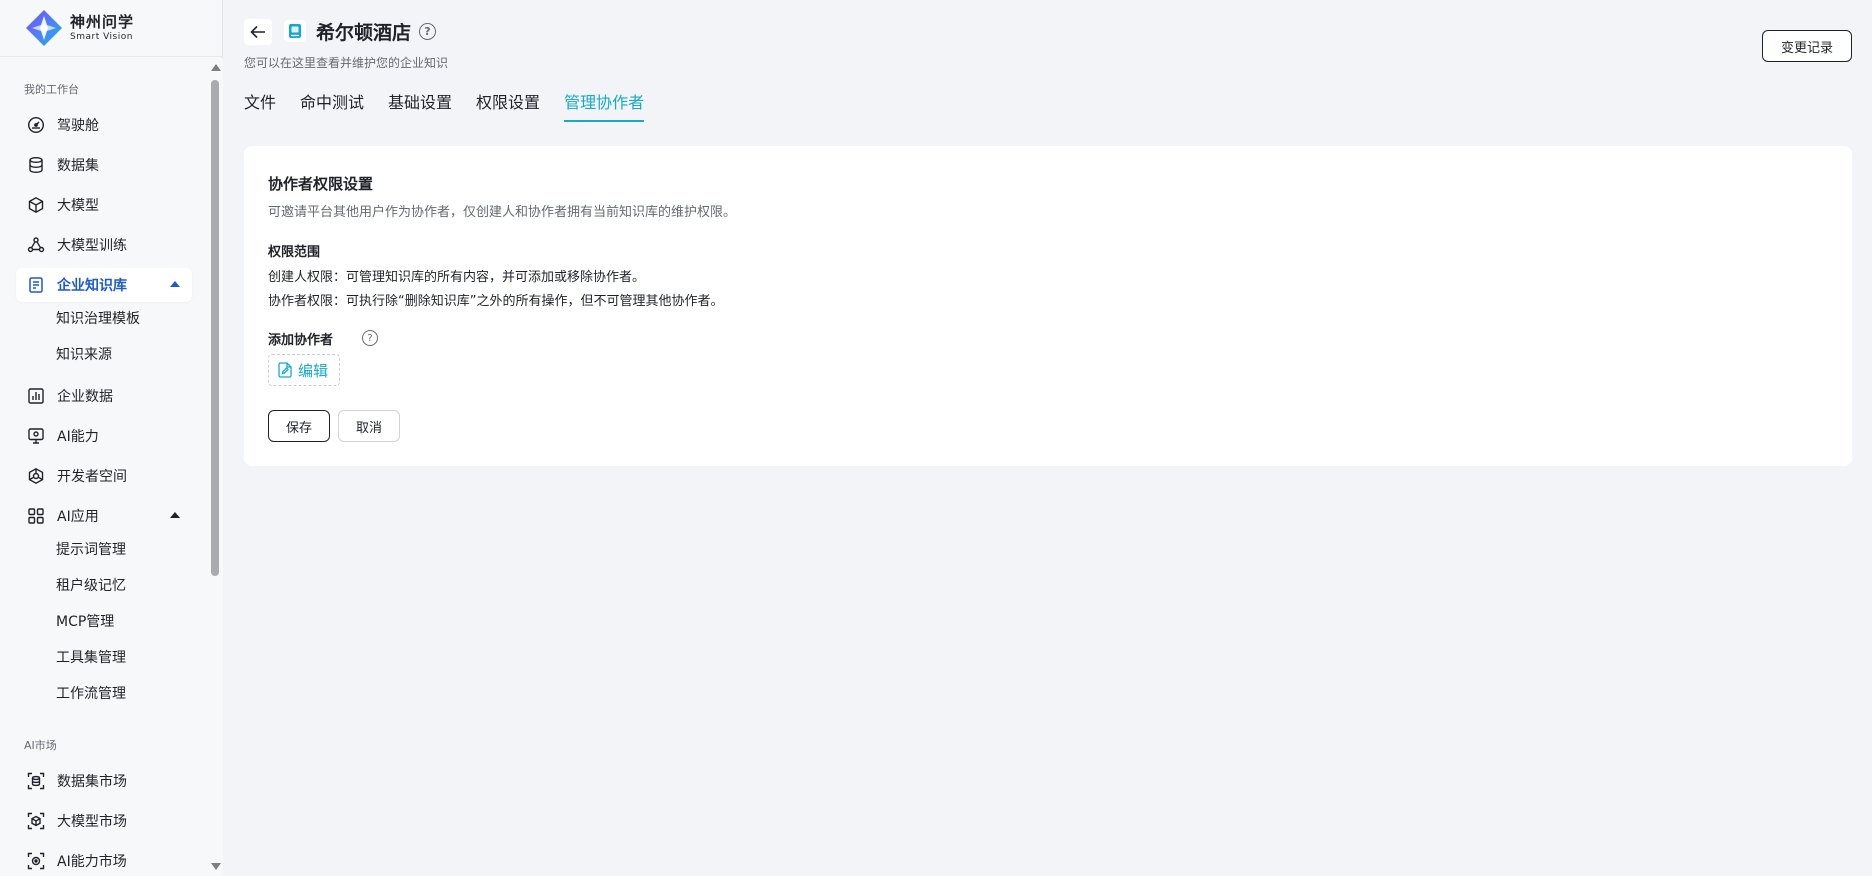 The height and width of the screenshot is (876, 1872). Describe the element at coordinates (36, 245) in the screenshot. I see `network-icon` at that location.